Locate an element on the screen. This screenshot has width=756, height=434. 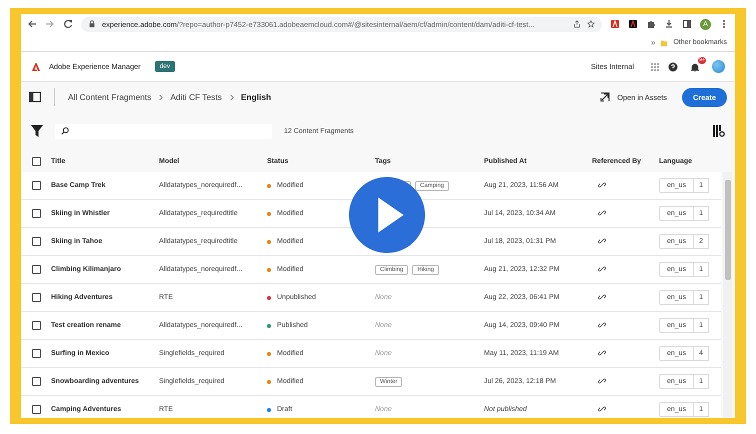
breadcrumb-link: All Content Fragments is located at coordinates (110, 97).